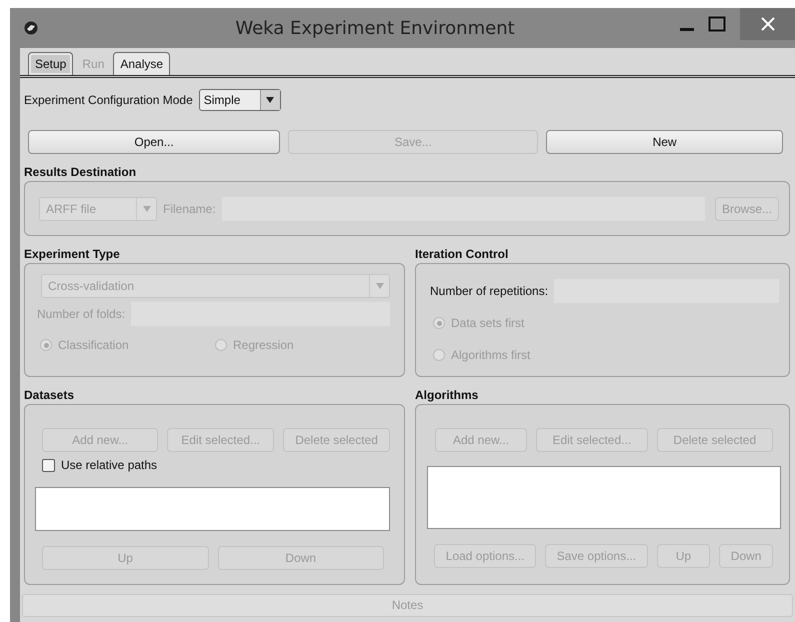 The width and height of the screenshot is (795, 622). What do you see at coordinates (239, 100) in the screenshot?
I see `mode-dropdown: Simple` at bounding box center [239, 100].